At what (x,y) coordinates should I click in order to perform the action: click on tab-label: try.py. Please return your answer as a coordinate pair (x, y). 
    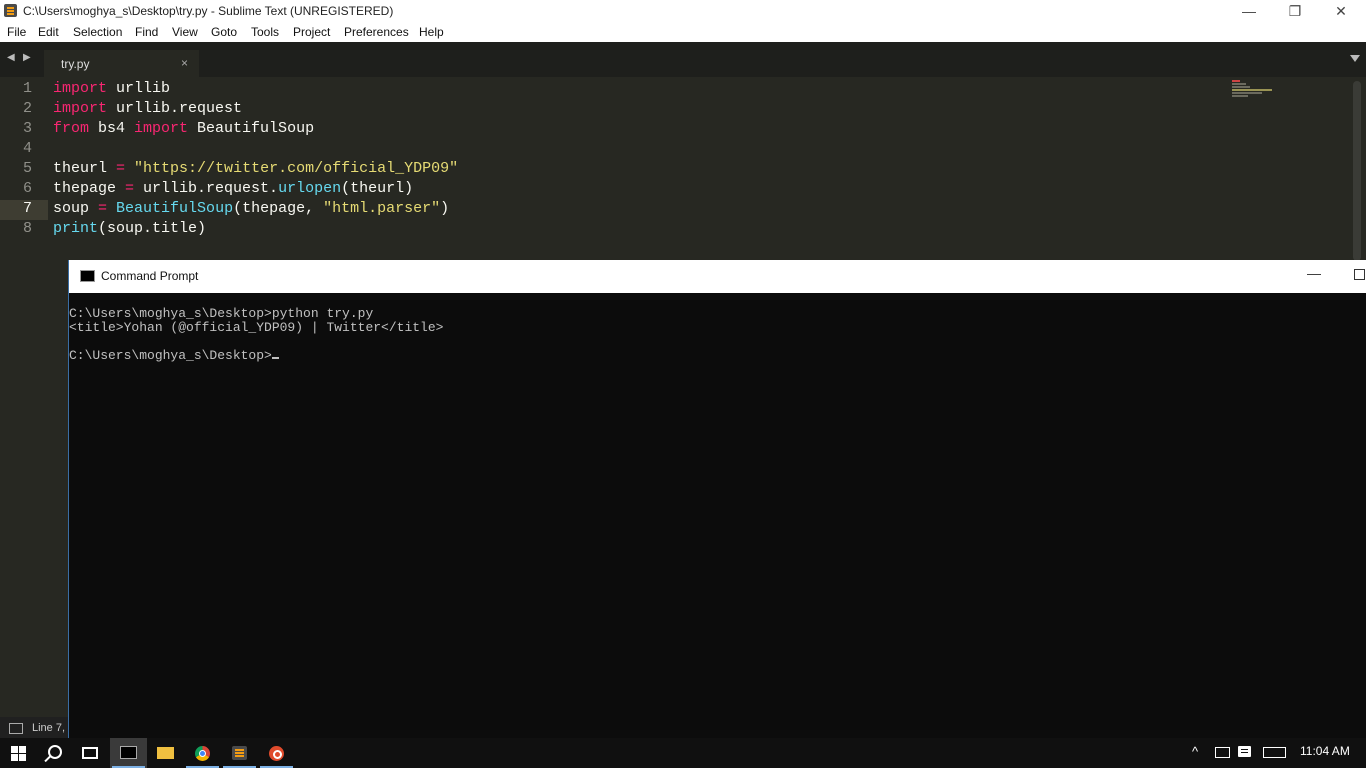
    Looking at the image, I should click on (75, 64).